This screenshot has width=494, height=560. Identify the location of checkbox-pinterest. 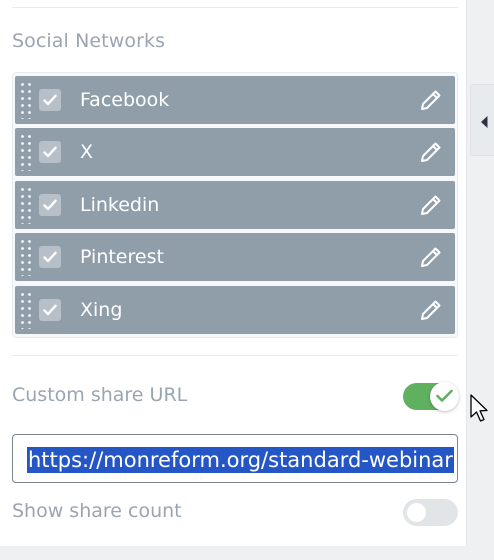
(50, 257).